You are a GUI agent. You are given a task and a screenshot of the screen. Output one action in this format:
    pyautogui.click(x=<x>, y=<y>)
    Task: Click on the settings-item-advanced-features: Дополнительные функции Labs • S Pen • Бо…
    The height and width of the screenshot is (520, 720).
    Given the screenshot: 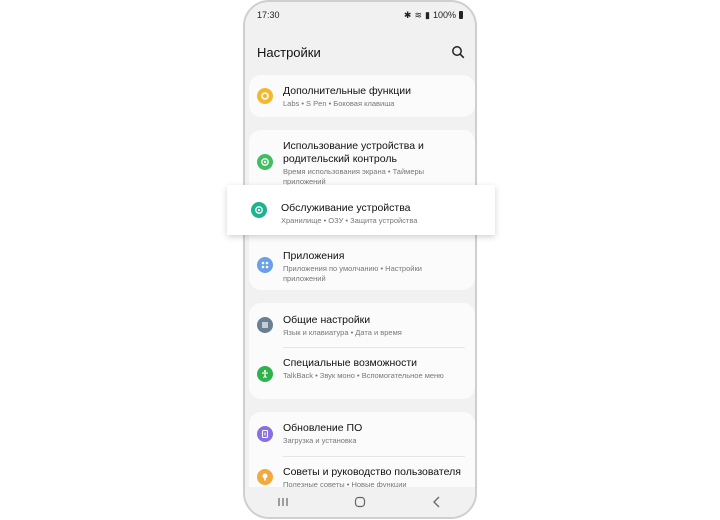 What is the action you would take?
    pyautogui.click(x=362, y=96)
    